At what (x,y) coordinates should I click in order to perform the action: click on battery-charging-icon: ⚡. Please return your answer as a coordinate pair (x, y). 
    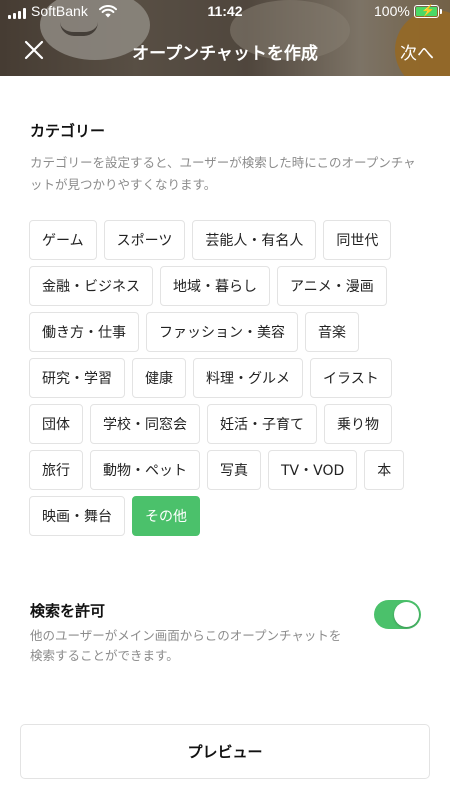
    Looking at the image, I should click on (426, 11).